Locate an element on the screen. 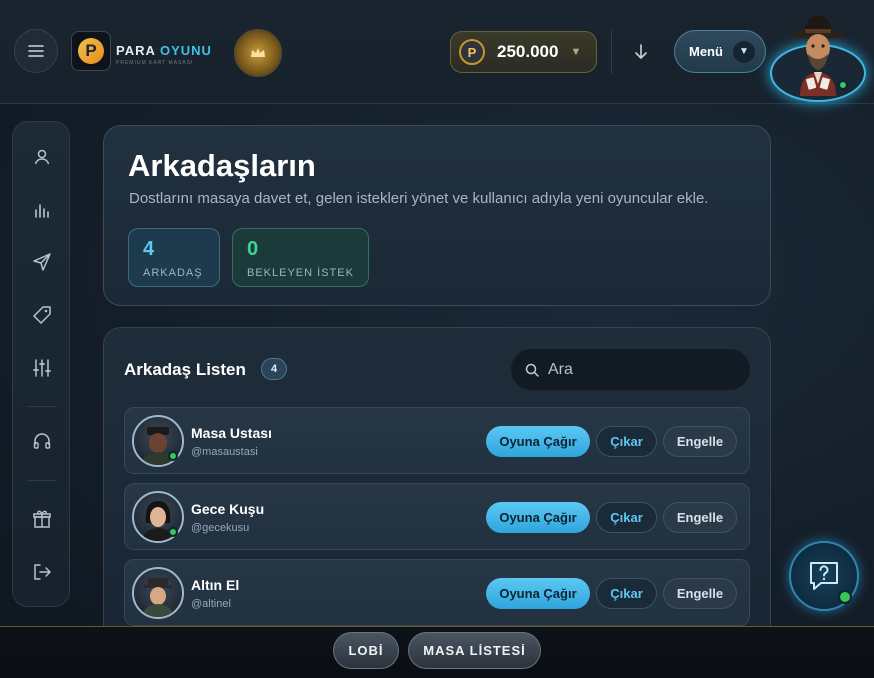  user-icon is located at coordinates (42, 157).